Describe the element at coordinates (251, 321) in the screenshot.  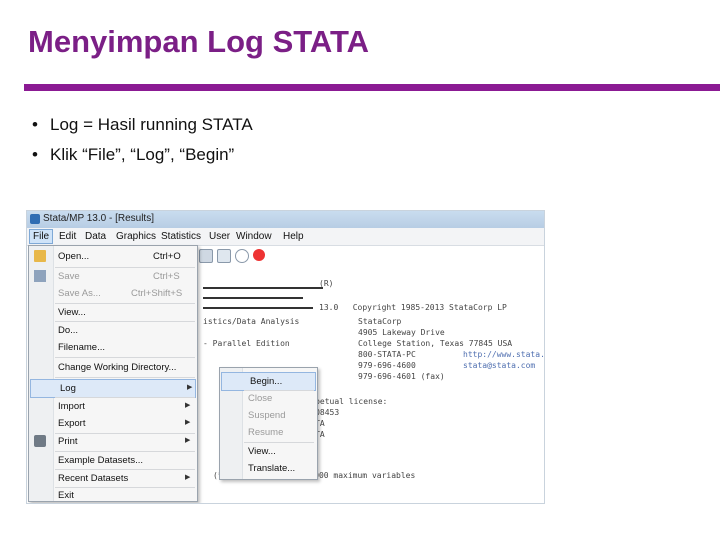
I see `result-line: istics/Data Analysis` at that location.